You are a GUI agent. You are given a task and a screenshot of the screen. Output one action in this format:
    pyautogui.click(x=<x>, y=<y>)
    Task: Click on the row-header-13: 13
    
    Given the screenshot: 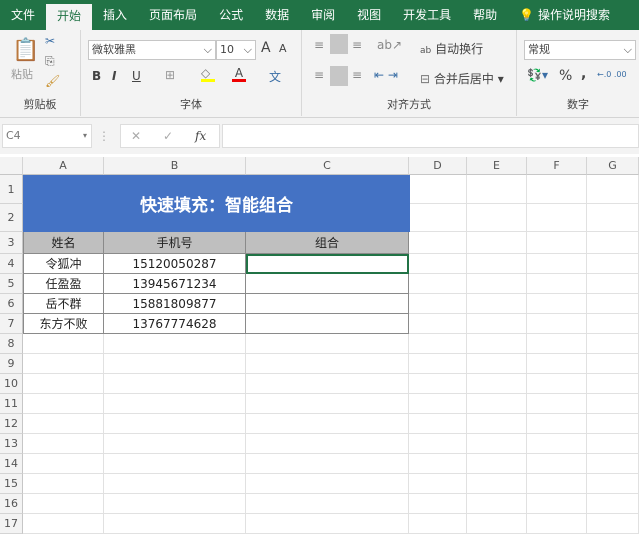 What is the action you would take?
    pyautogui.click(x=11, y=444)
    